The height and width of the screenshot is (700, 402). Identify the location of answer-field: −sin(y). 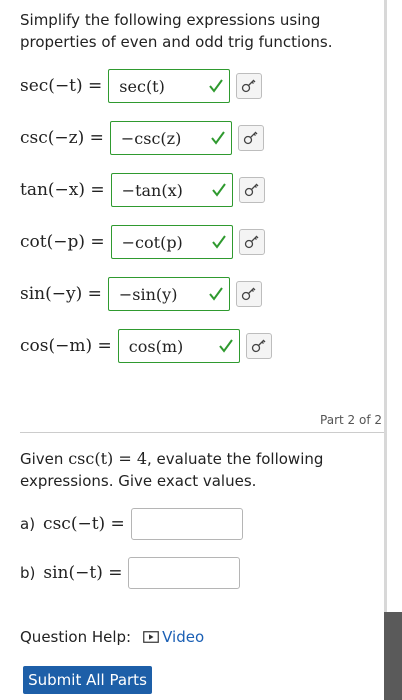
(168, 294).